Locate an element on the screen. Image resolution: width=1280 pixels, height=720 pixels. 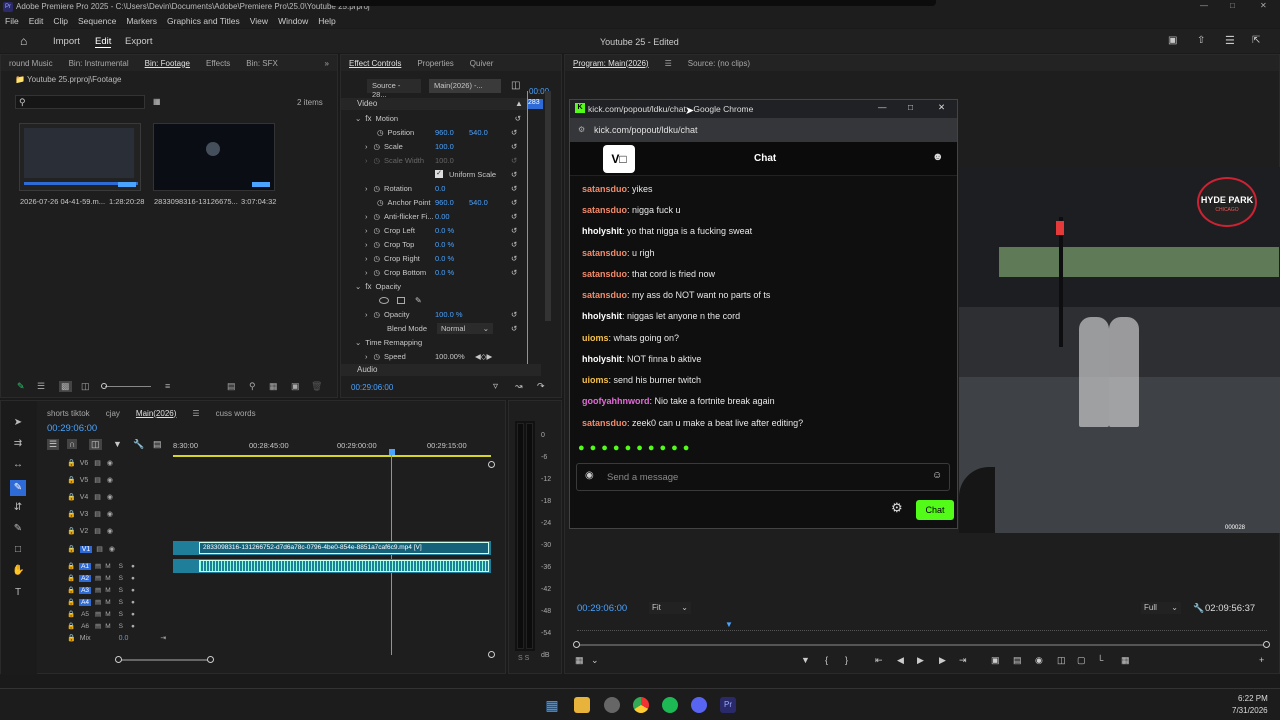
new-bin-icon: ▦ is located at coordinates (157, 101).